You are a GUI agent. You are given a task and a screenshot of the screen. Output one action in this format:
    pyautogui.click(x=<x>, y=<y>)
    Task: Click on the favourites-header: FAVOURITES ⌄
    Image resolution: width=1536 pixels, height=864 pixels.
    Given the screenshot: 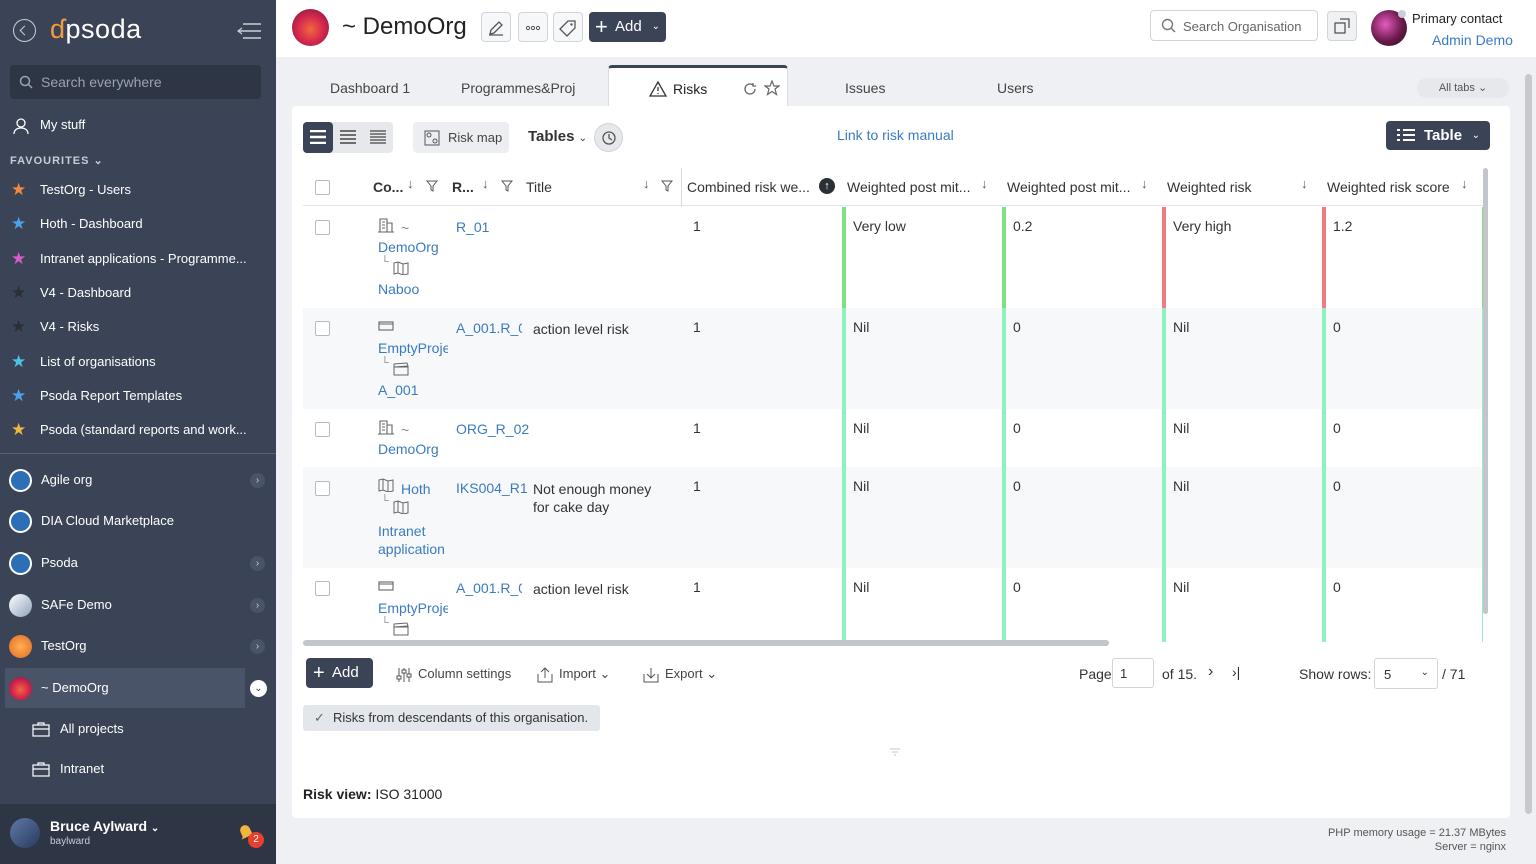 What is the action you would take?
    pyautogui.click(x=57, y=160)
    